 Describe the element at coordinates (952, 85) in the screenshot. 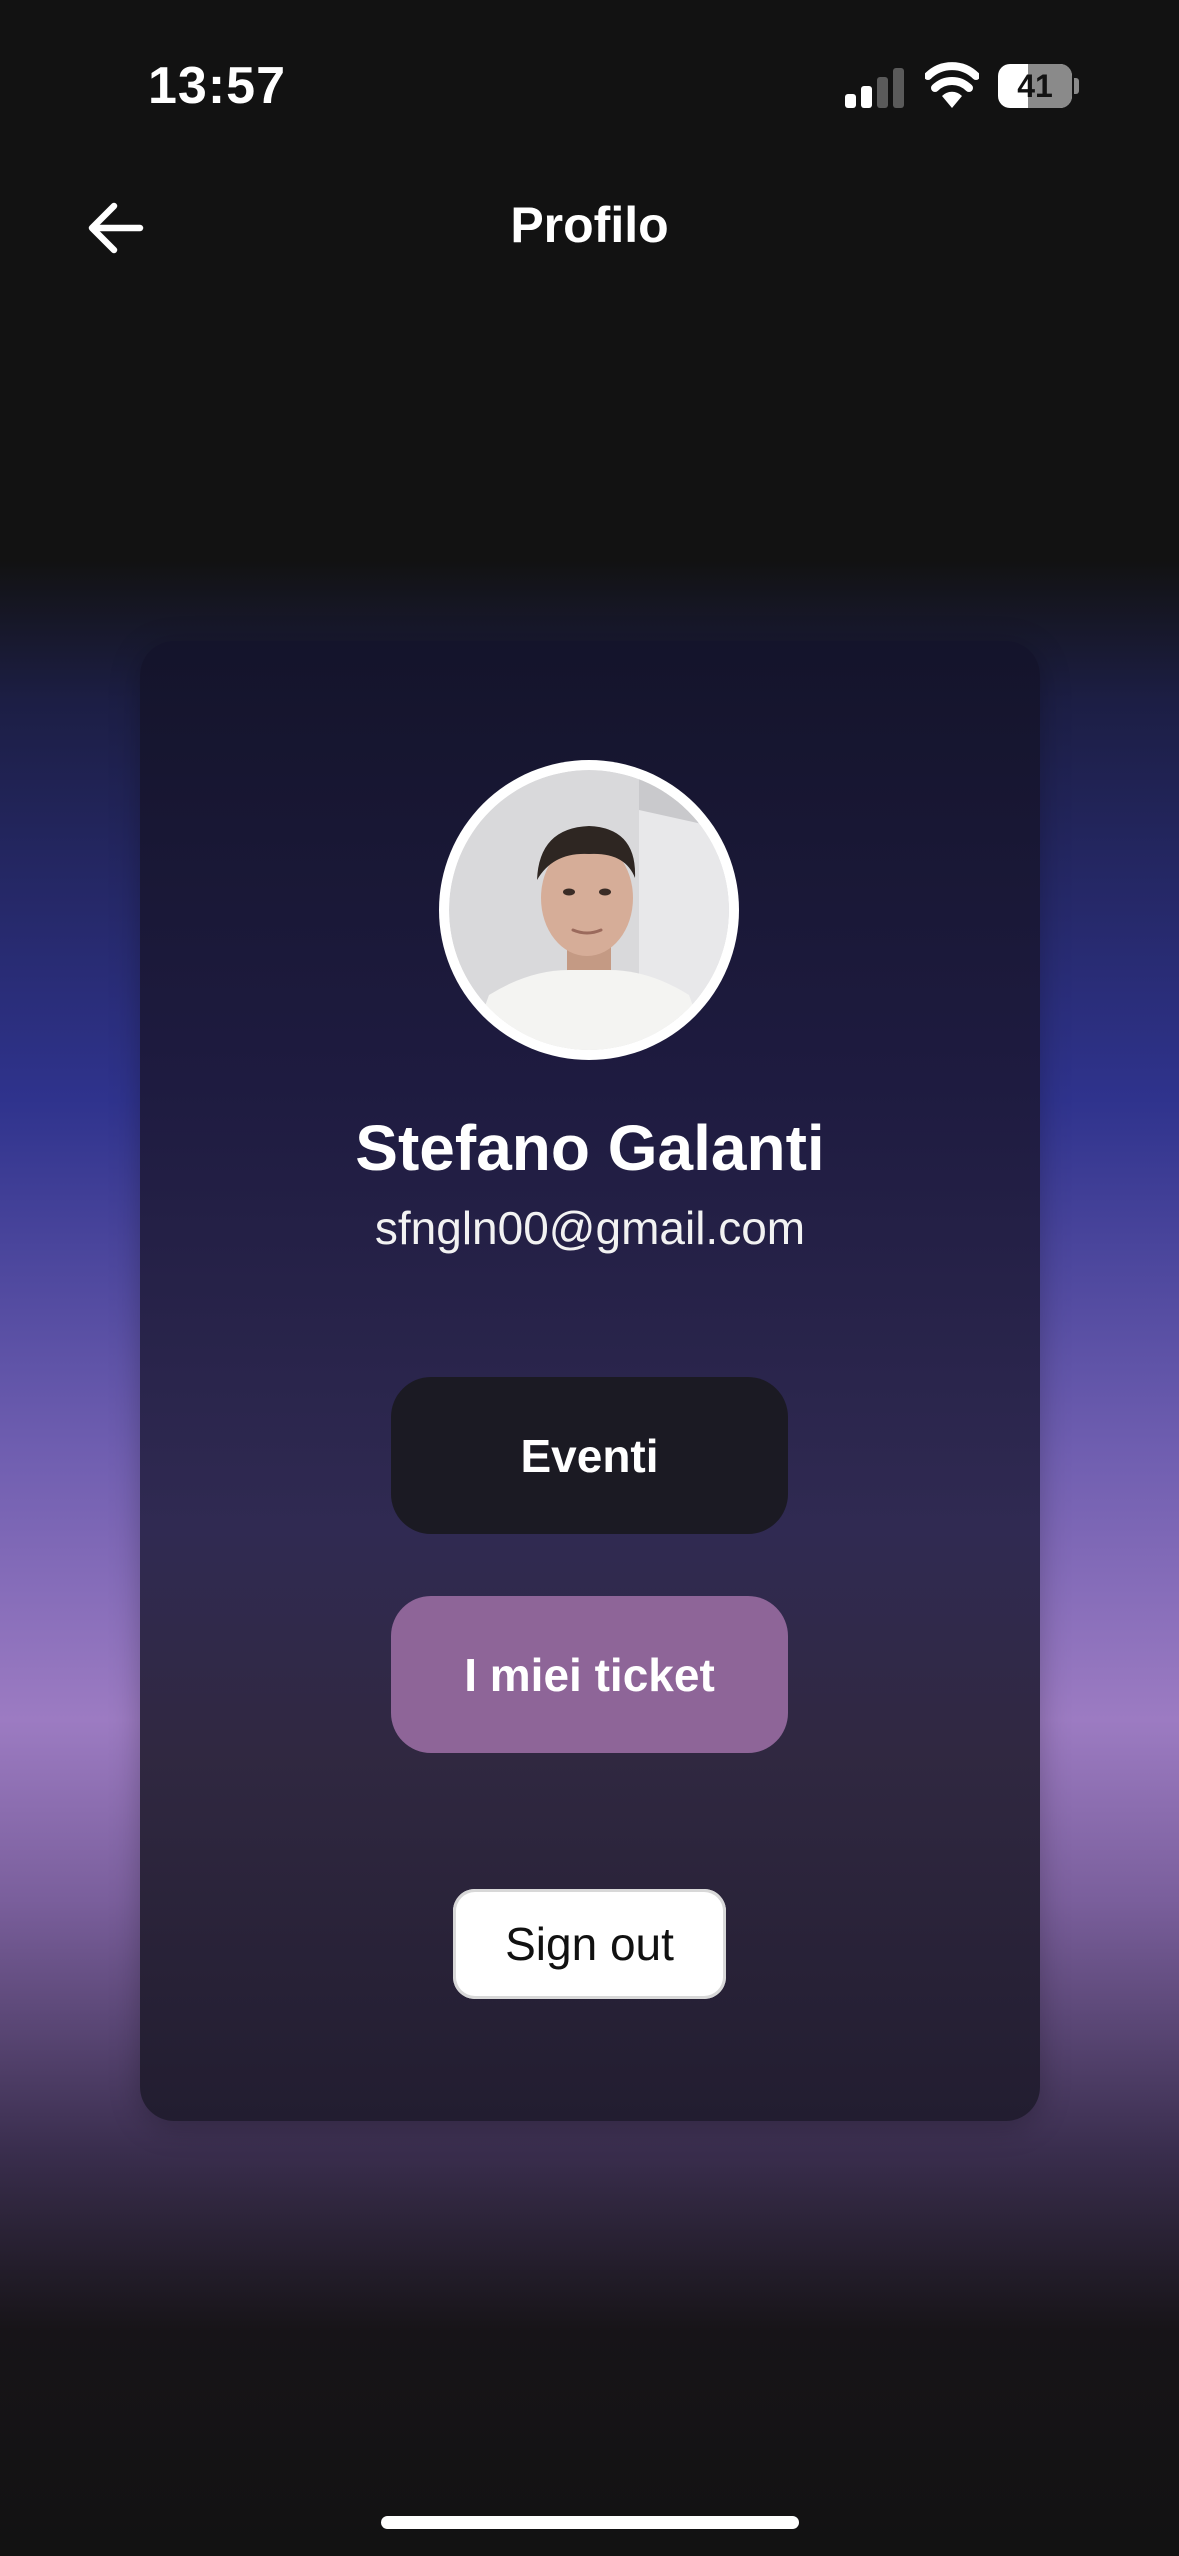

I see `wifi-icon` at that location.